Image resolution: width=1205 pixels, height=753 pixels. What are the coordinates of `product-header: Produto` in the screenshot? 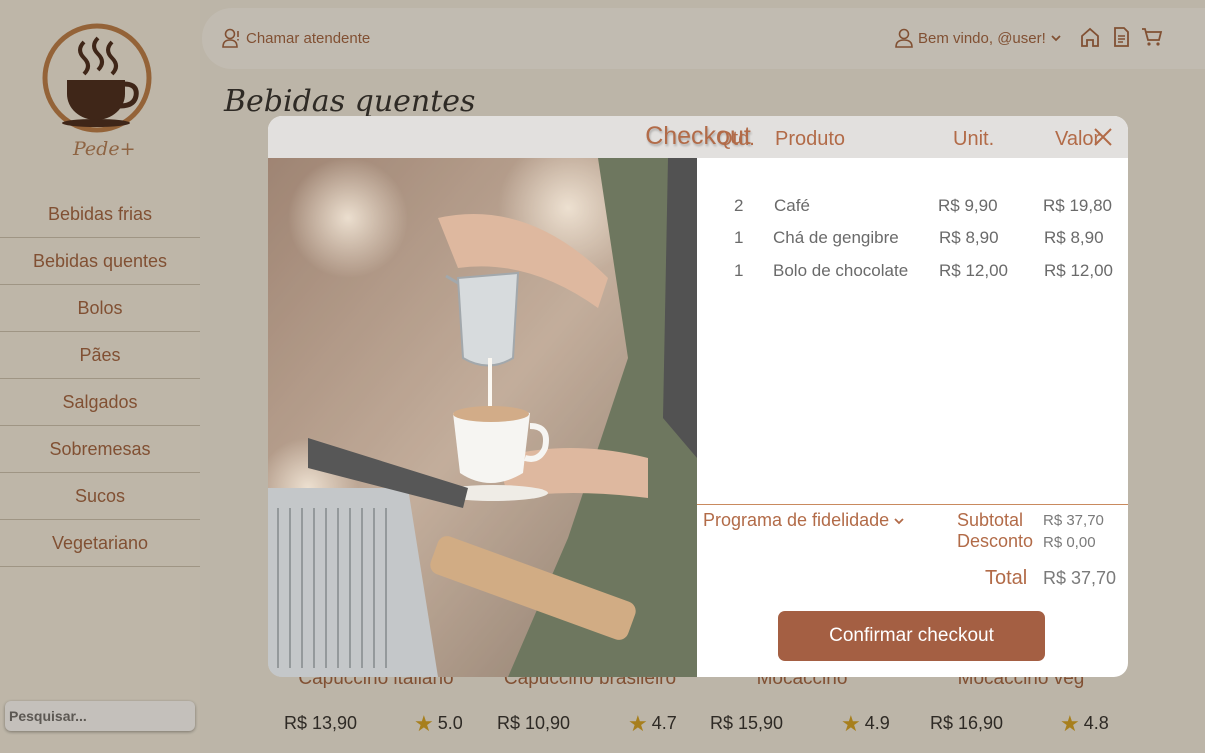 It's located at (810, 139).